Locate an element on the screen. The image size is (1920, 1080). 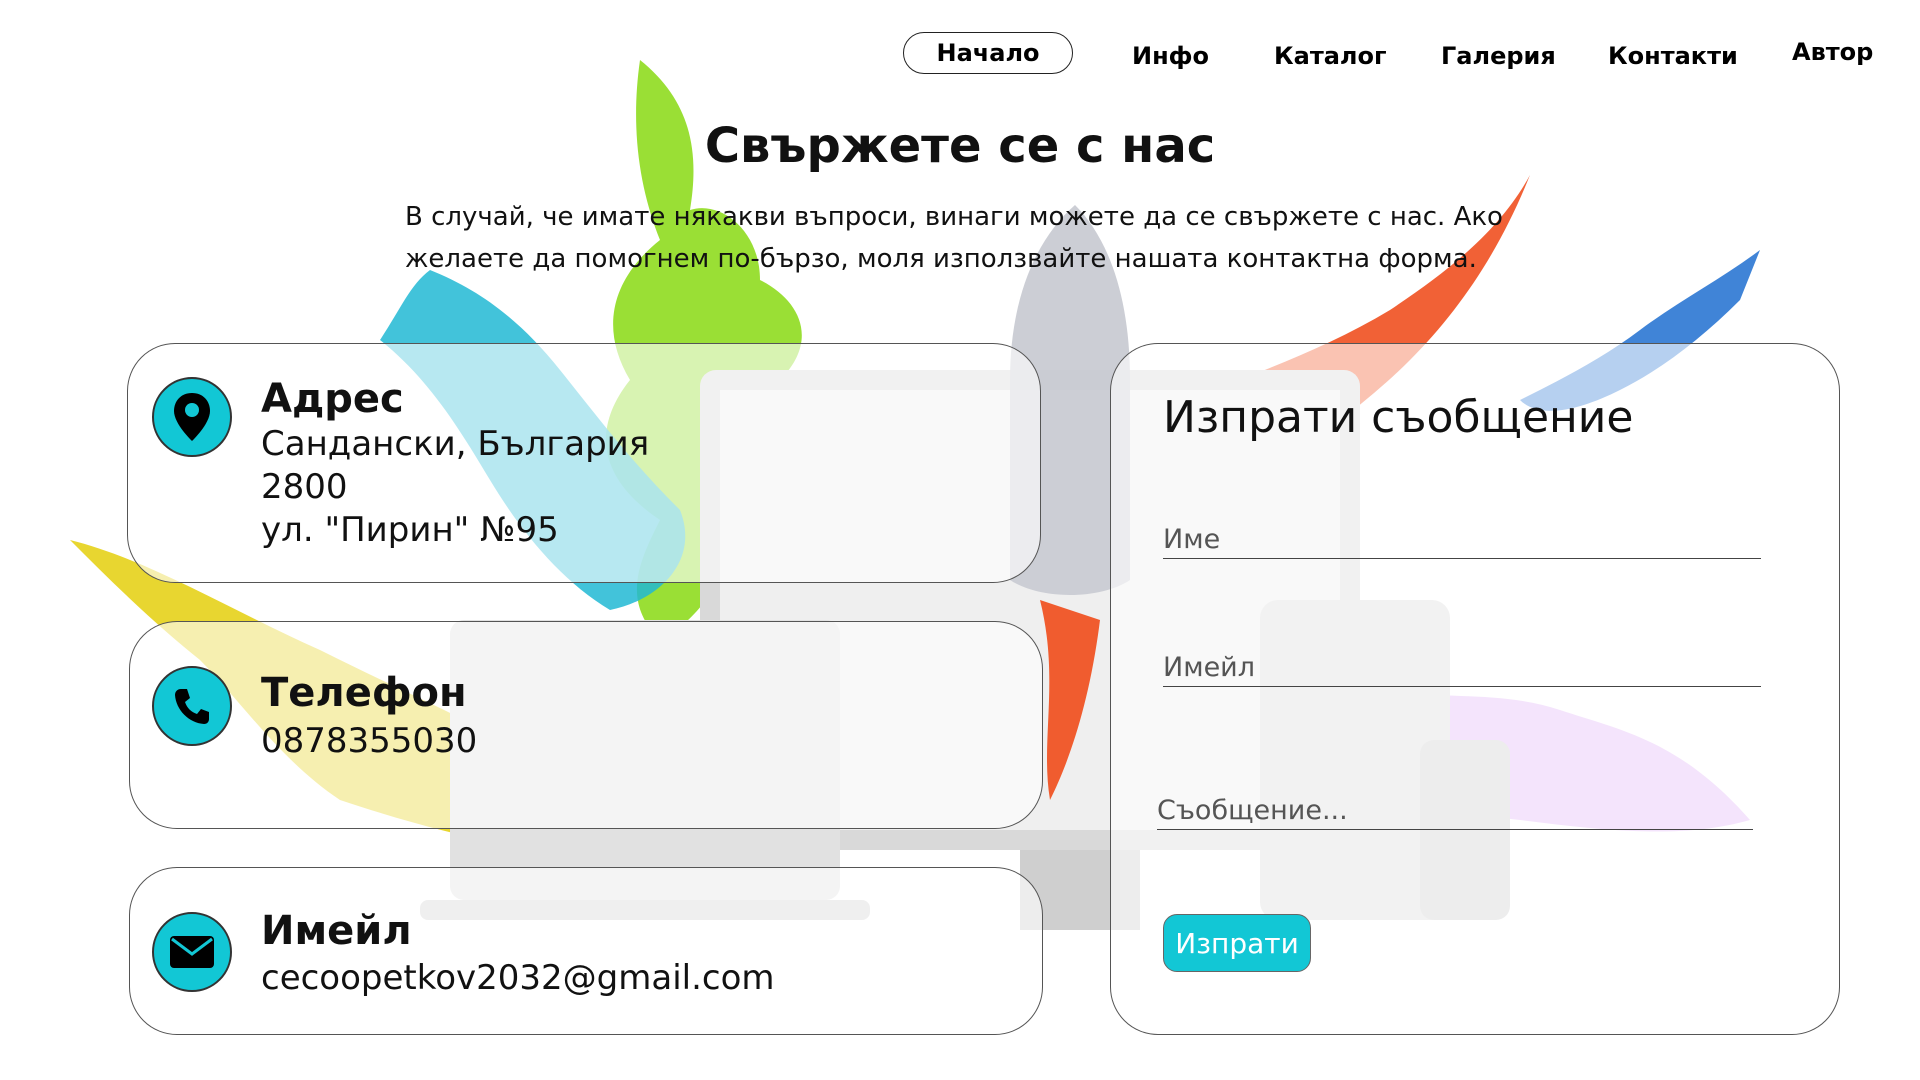
message-input is located at coordinates (1455, 810).